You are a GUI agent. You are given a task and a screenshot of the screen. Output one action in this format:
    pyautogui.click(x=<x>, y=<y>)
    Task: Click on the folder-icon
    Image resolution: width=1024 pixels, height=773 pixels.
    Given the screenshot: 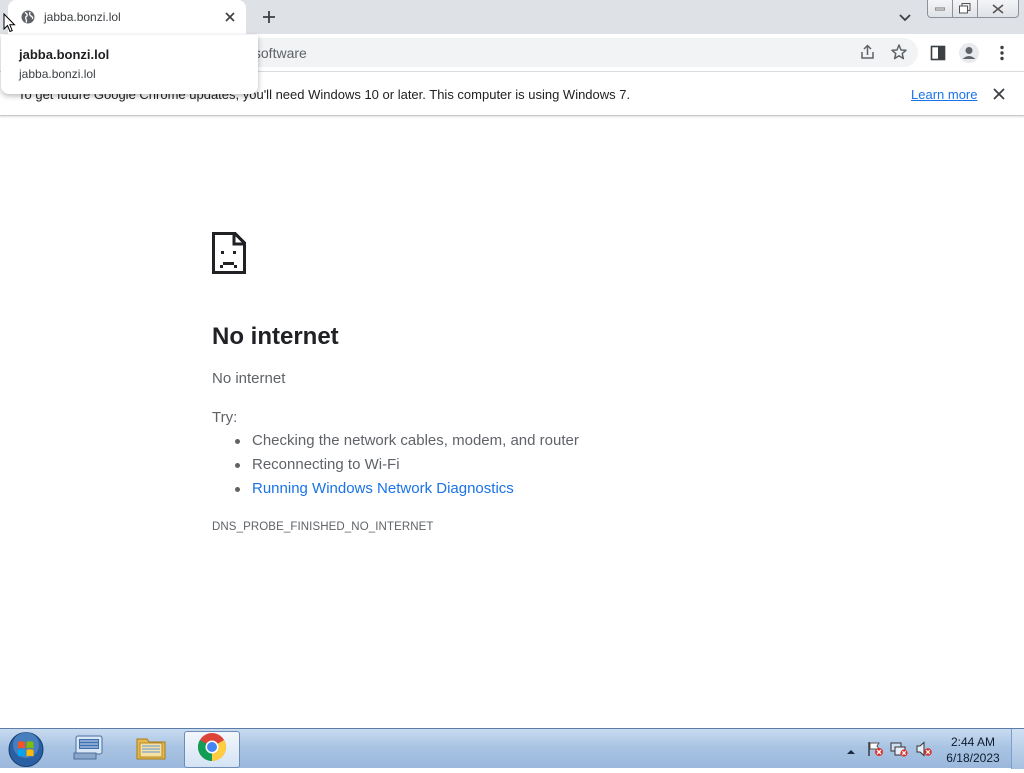 What is the action you would take?
    pyautogui.click(x=151, y=749)
    